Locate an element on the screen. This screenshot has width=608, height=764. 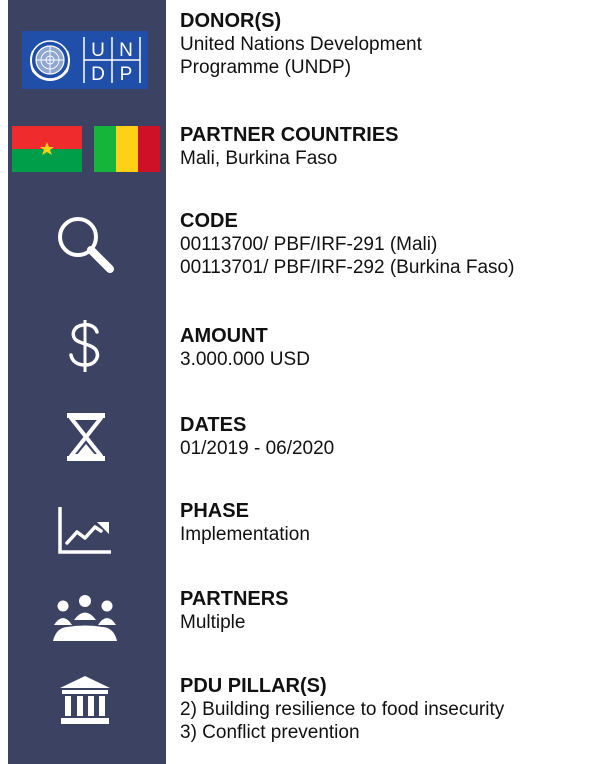
amount-value: 3.000.000 USD is located at coordinates (245, 359).